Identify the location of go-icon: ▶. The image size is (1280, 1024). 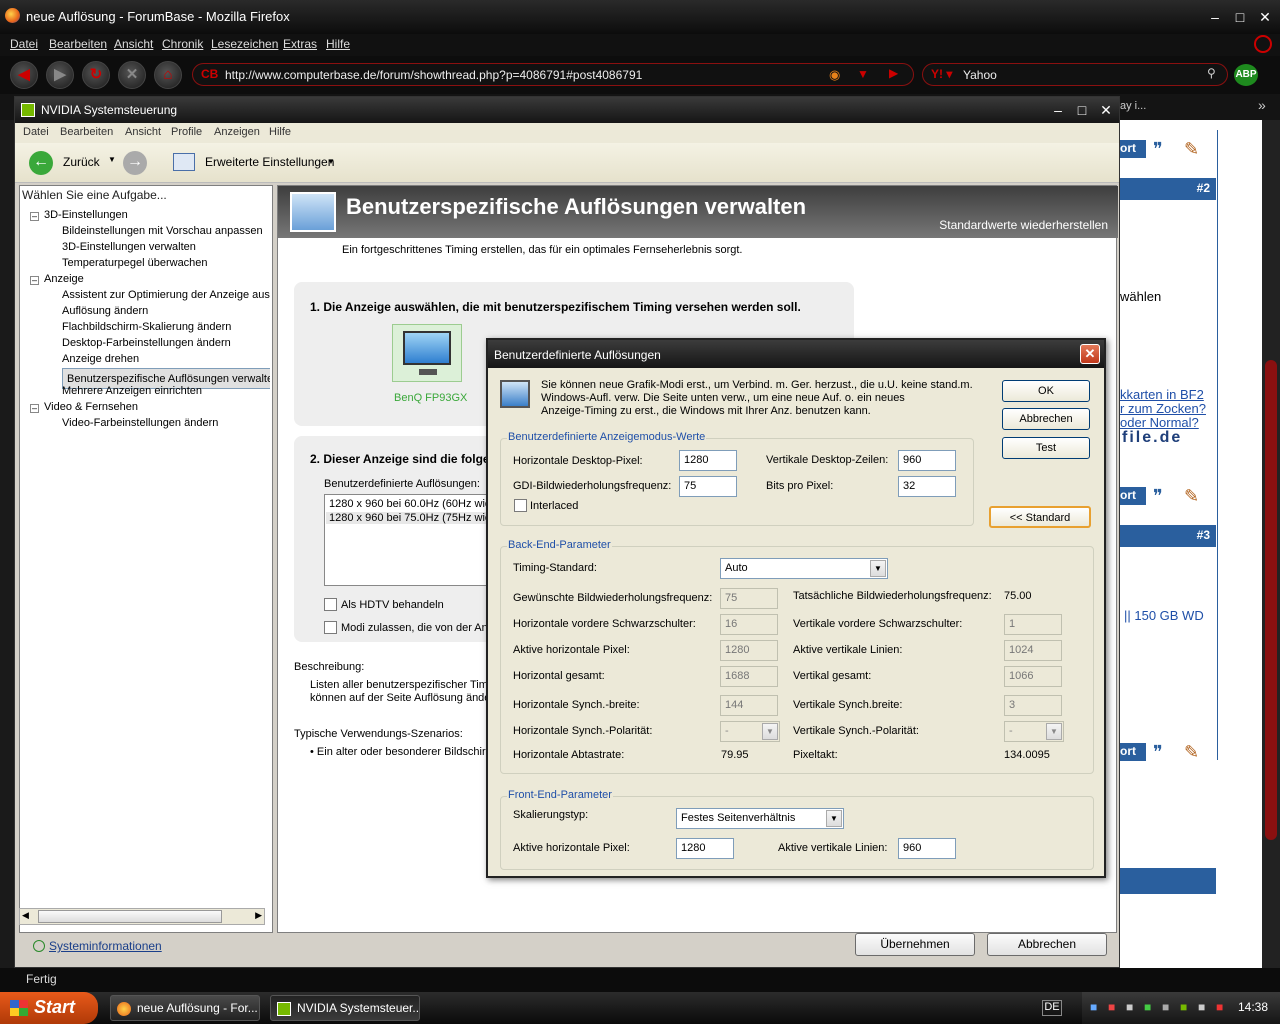
(893, 73).